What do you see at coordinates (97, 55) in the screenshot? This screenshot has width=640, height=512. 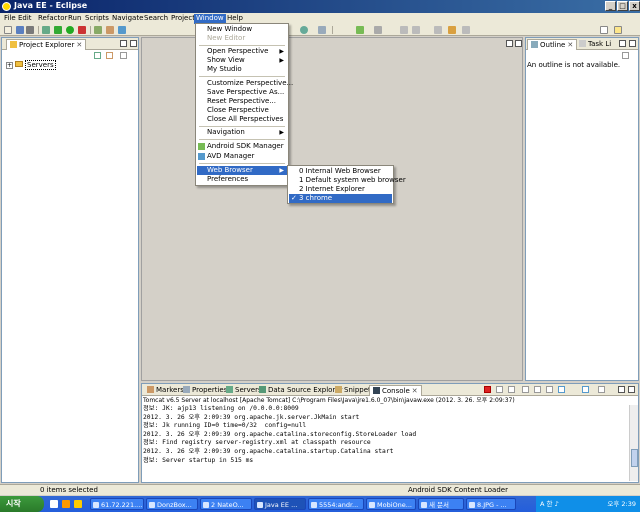 I see `collapse-all-icon` at bounding box center [97, 55].